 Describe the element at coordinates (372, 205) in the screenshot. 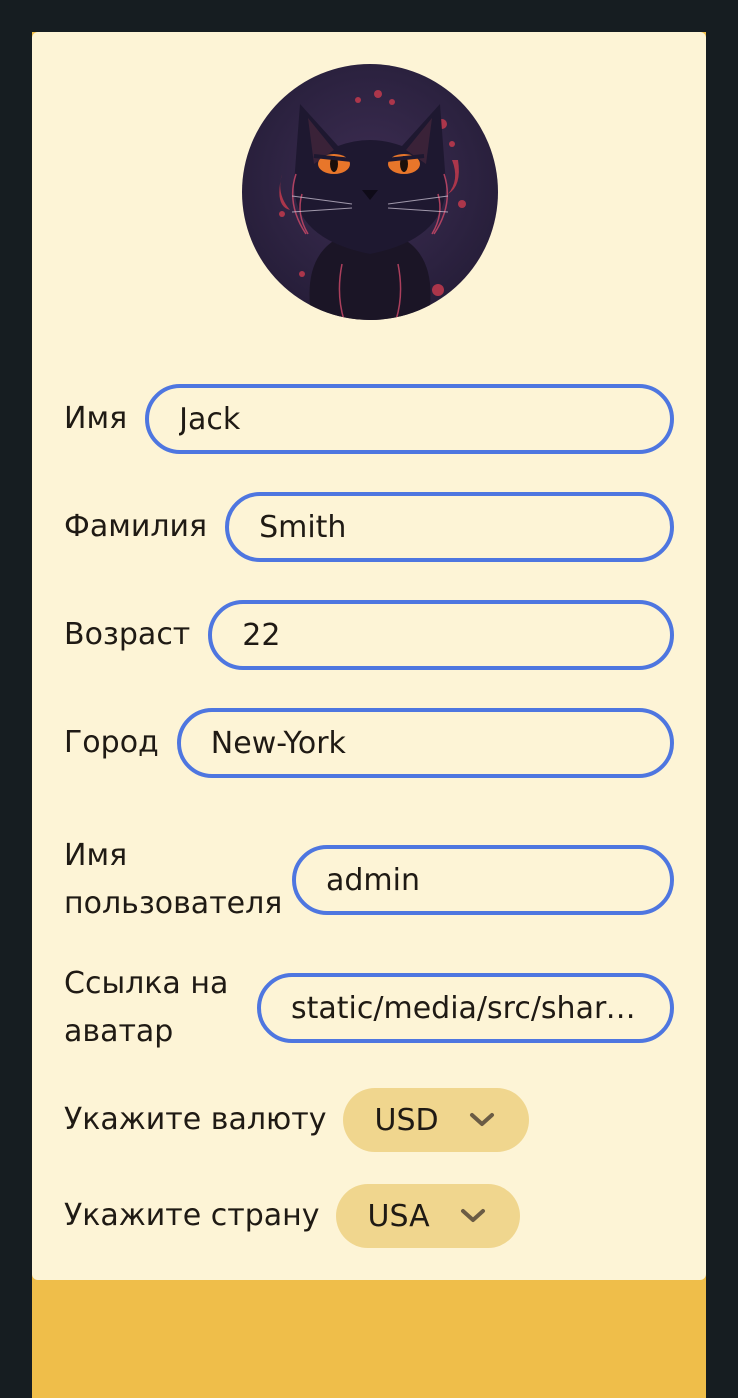

I see `cat-avatar-icon` at that location.